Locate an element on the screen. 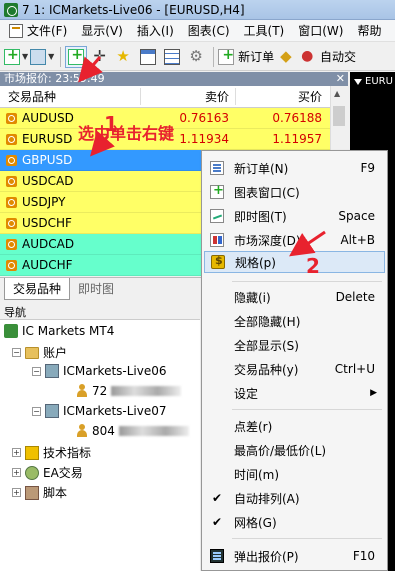  star-icon is located at coordinates (124, 56).